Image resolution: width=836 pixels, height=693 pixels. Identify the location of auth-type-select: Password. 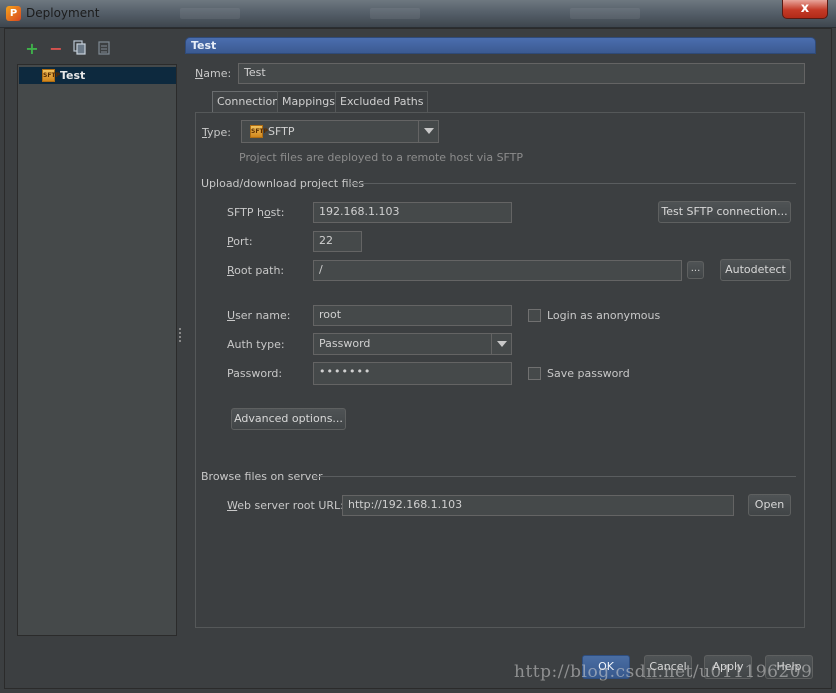
(412, 344).